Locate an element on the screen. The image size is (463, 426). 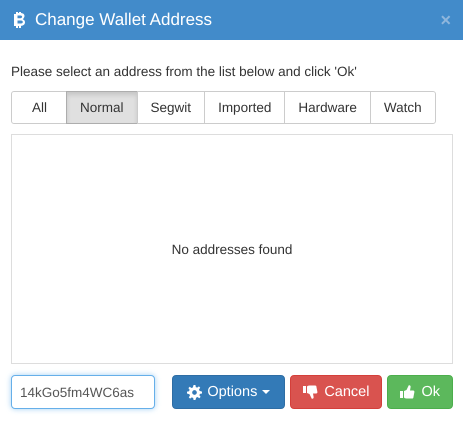
filter-tab: Normal is located at coordinates (102, 107).